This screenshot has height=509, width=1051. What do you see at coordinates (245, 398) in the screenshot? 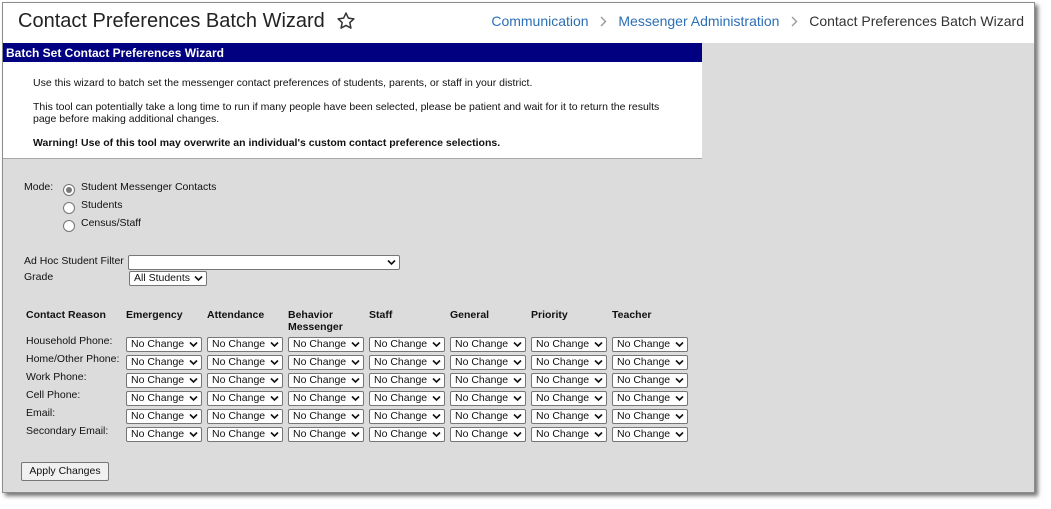
I see `preference-select-cell-phone-attendance: No Change` at bounding box center [245, 398].